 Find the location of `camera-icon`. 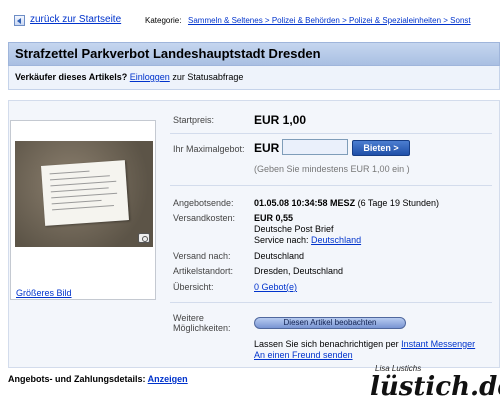

camera-icon is located at coordinates (144, 238).